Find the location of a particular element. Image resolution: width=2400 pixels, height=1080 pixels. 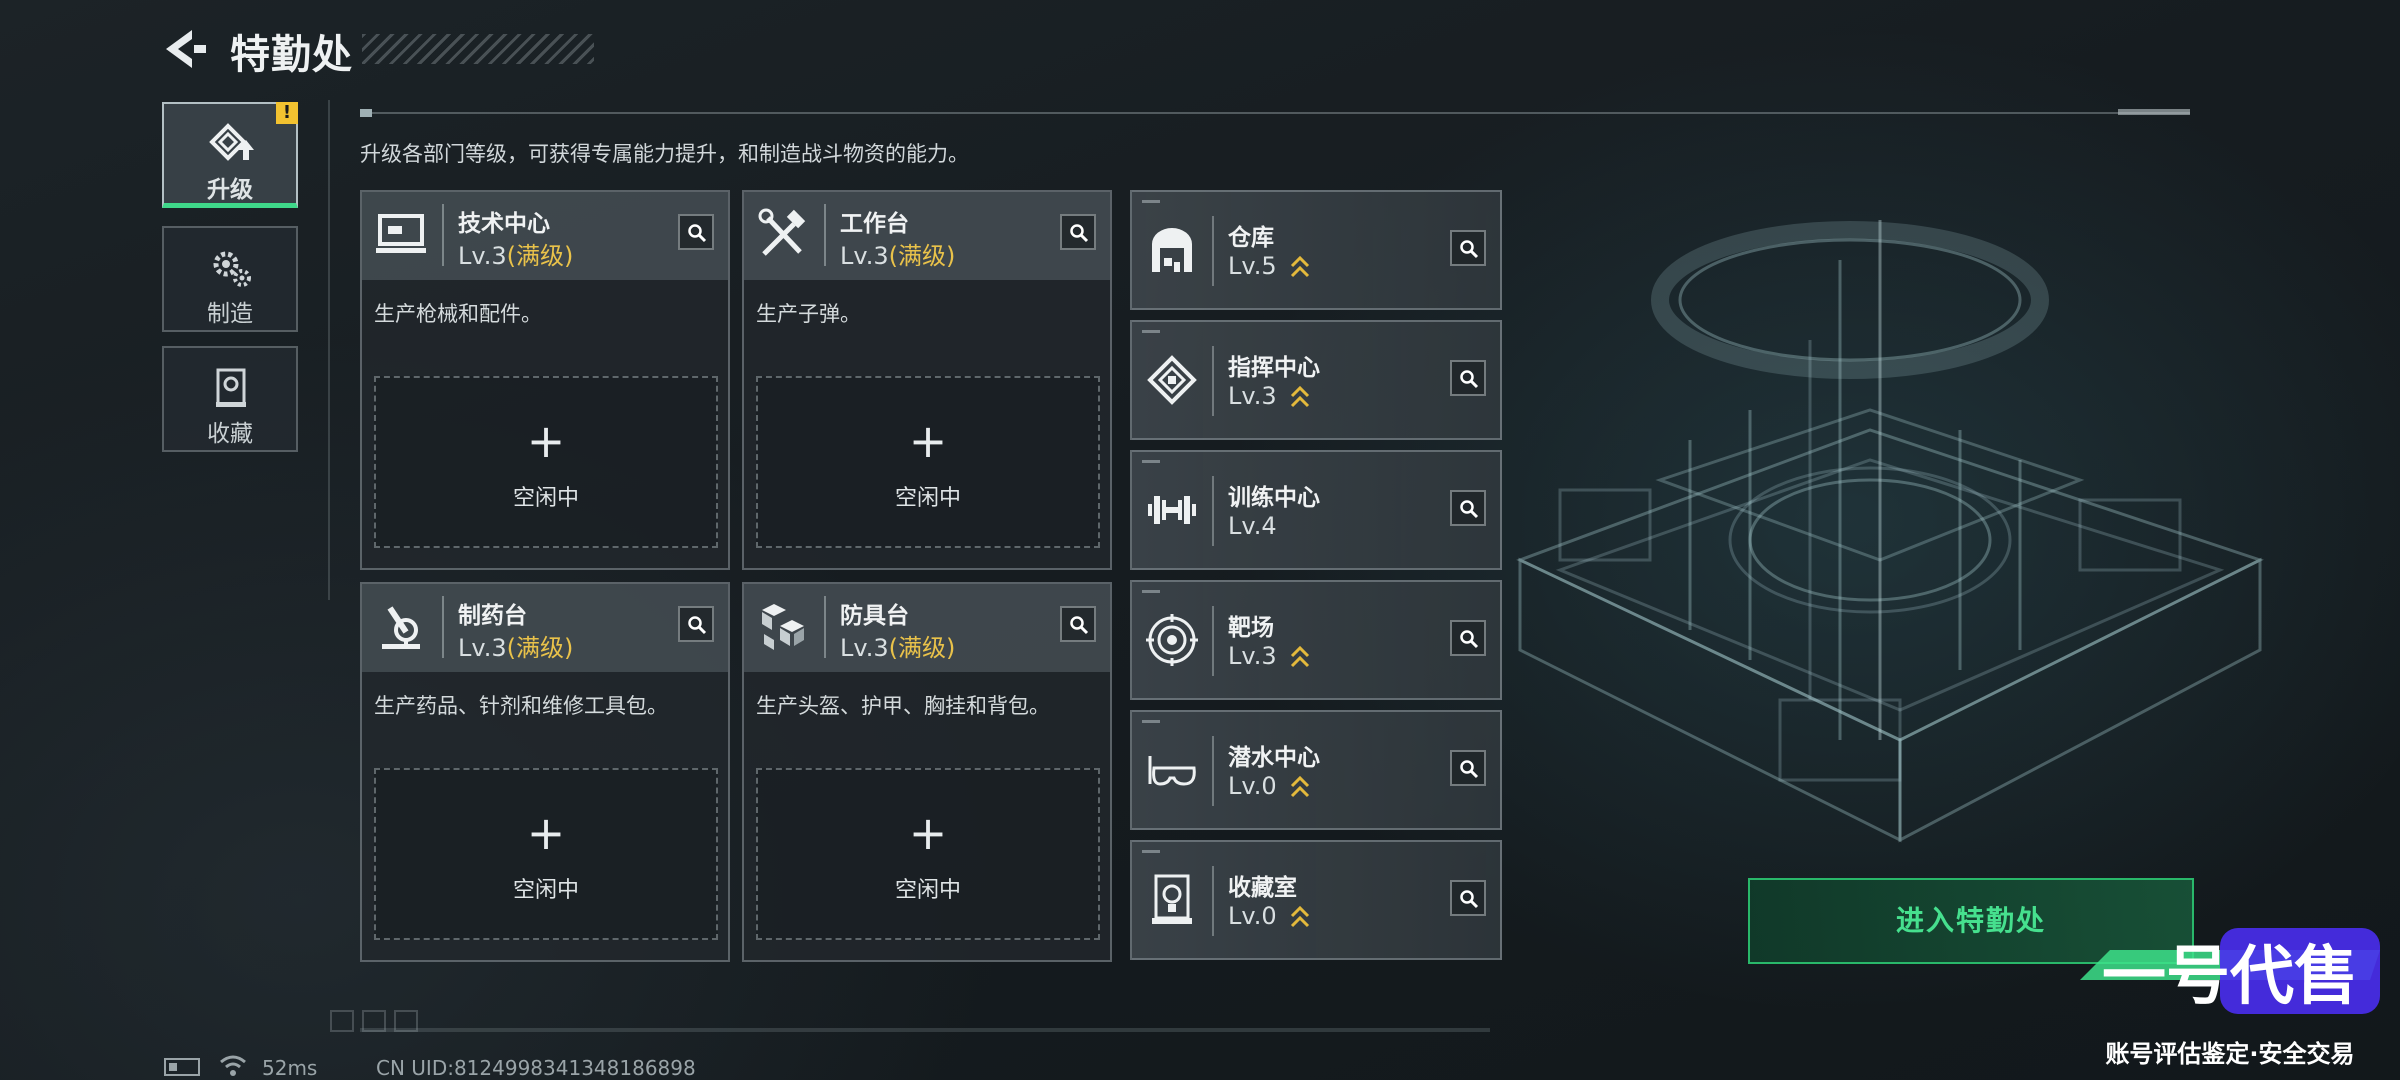

footer-divider is located at coordinates (925, 1030).